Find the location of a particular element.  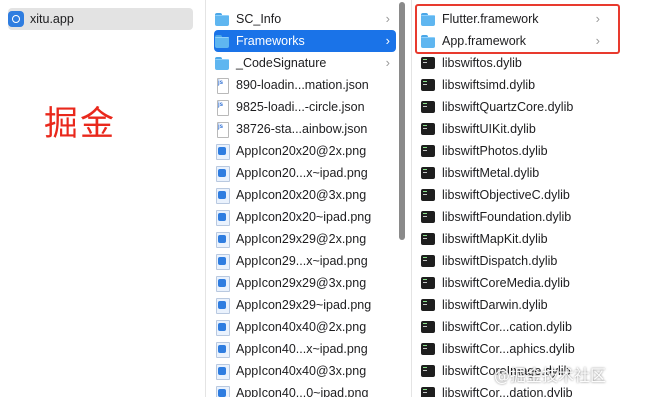

column-item-label: _CodeSignature is located at coordinates (281, 63).